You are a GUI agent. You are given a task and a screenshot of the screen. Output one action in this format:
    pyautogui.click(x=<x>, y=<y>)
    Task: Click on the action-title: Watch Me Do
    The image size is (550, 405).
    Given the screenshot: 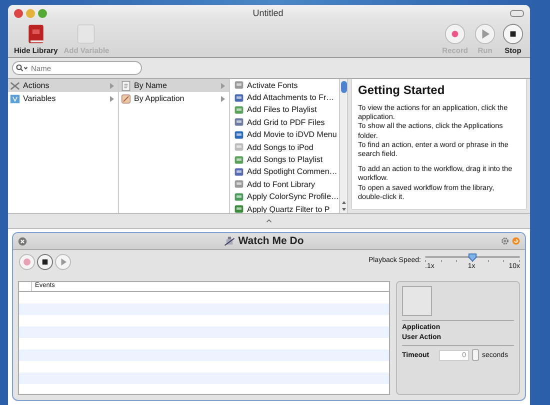 What is the action you would take?
    pyautogui.click(x=271, y=241)
    